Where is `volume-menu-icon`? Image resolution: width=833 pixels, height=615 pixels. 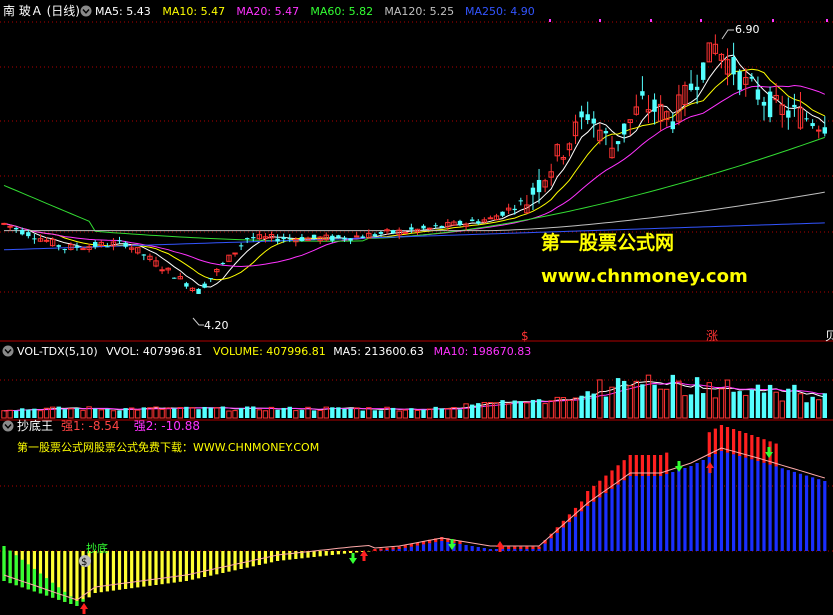 volume-menu-icon is located at coordinates (8, 351).